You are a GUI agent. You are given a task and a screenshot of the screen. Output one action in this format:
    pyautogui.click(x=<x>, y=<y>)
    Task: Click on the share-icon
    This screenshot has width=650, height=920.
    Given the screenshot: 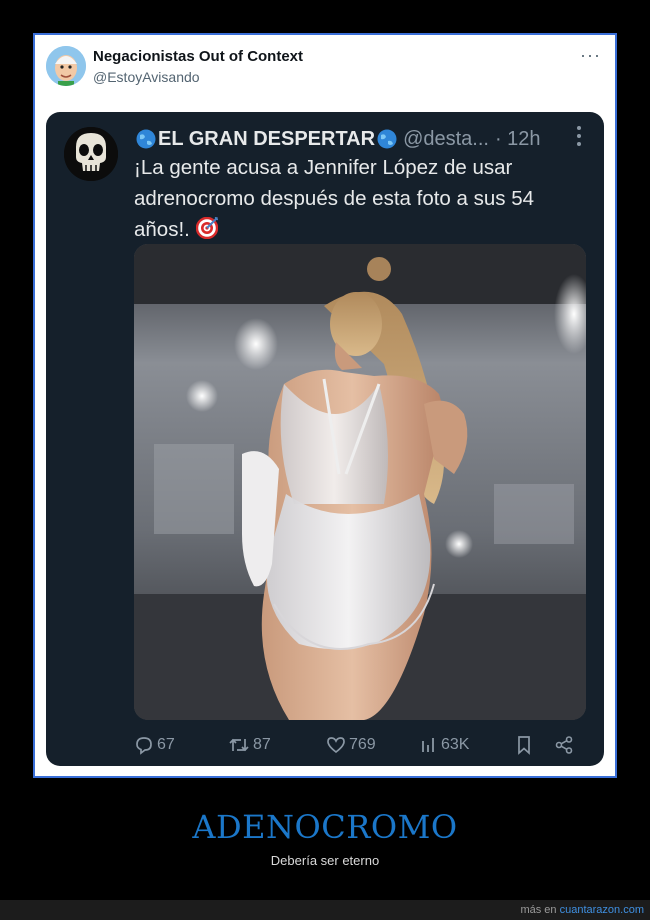 What is the action you would take?
    pyautogui.click(x=564, y=745)
    